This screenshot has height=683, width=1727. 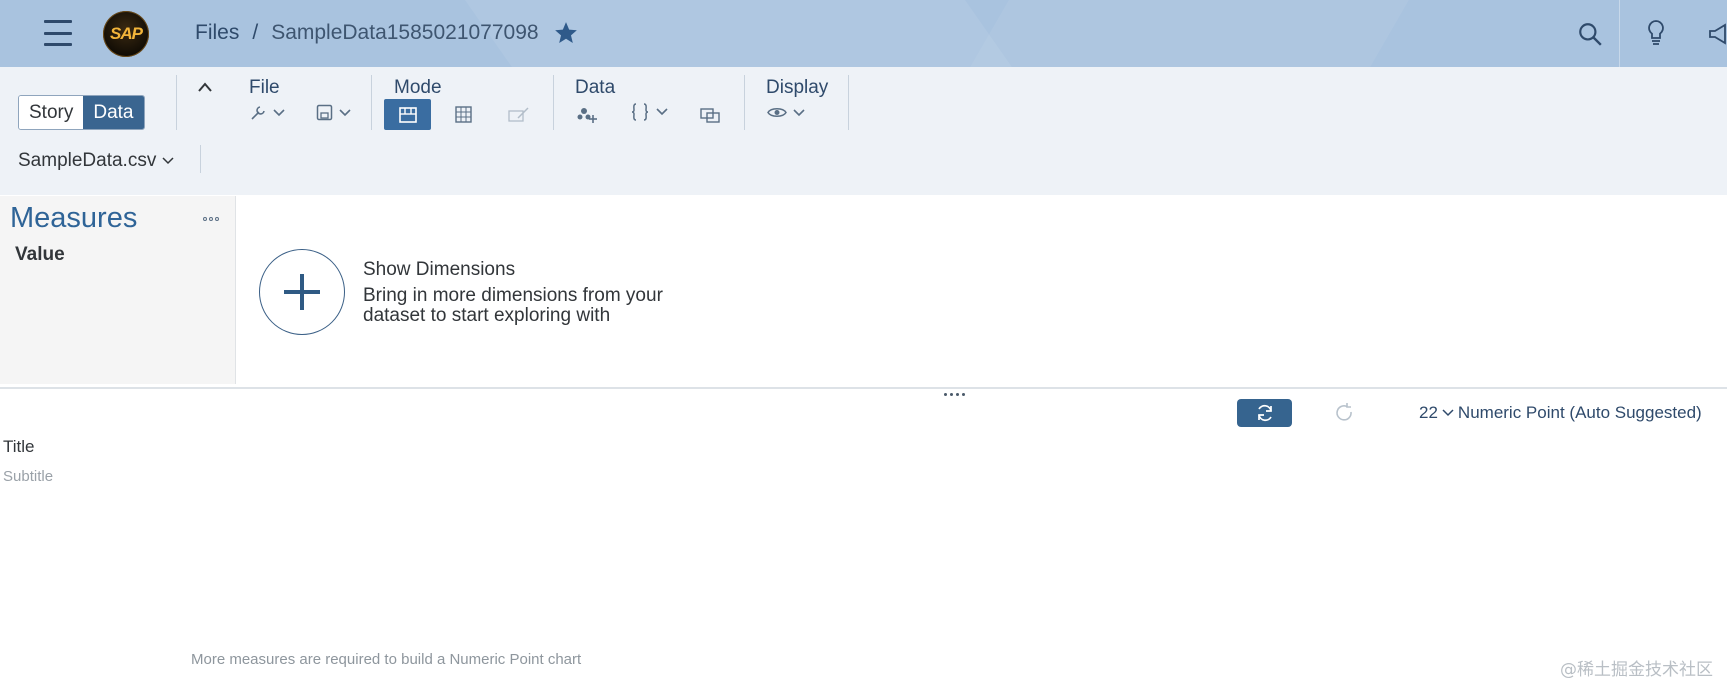 I want to click on wrench-icon, so click(x=258, y=113).